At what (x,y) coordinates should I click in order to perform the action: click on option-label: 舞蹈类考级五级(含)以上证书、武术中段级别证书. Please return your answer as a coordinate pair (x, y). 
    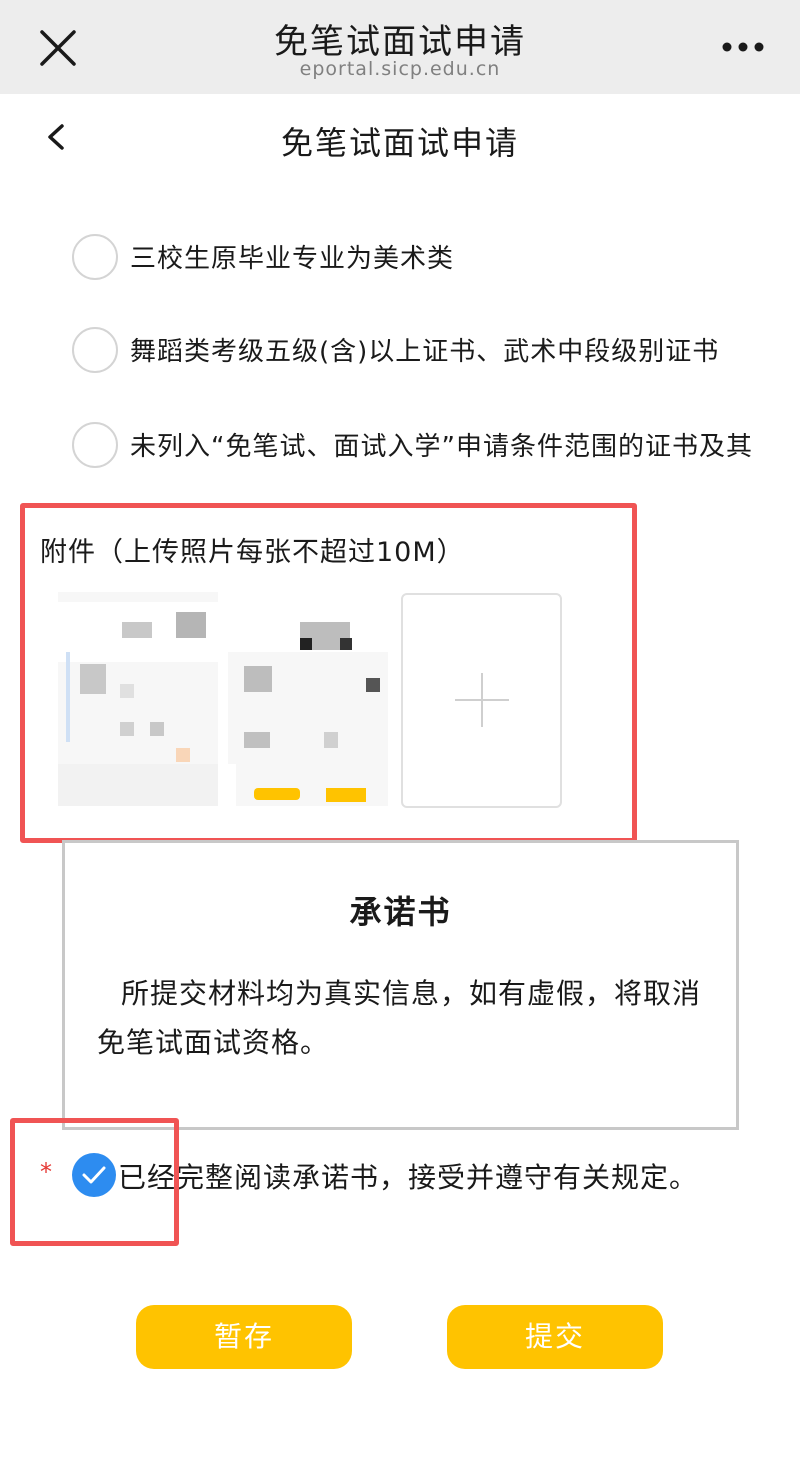
    Looking at the image, I should click on (425, 352).